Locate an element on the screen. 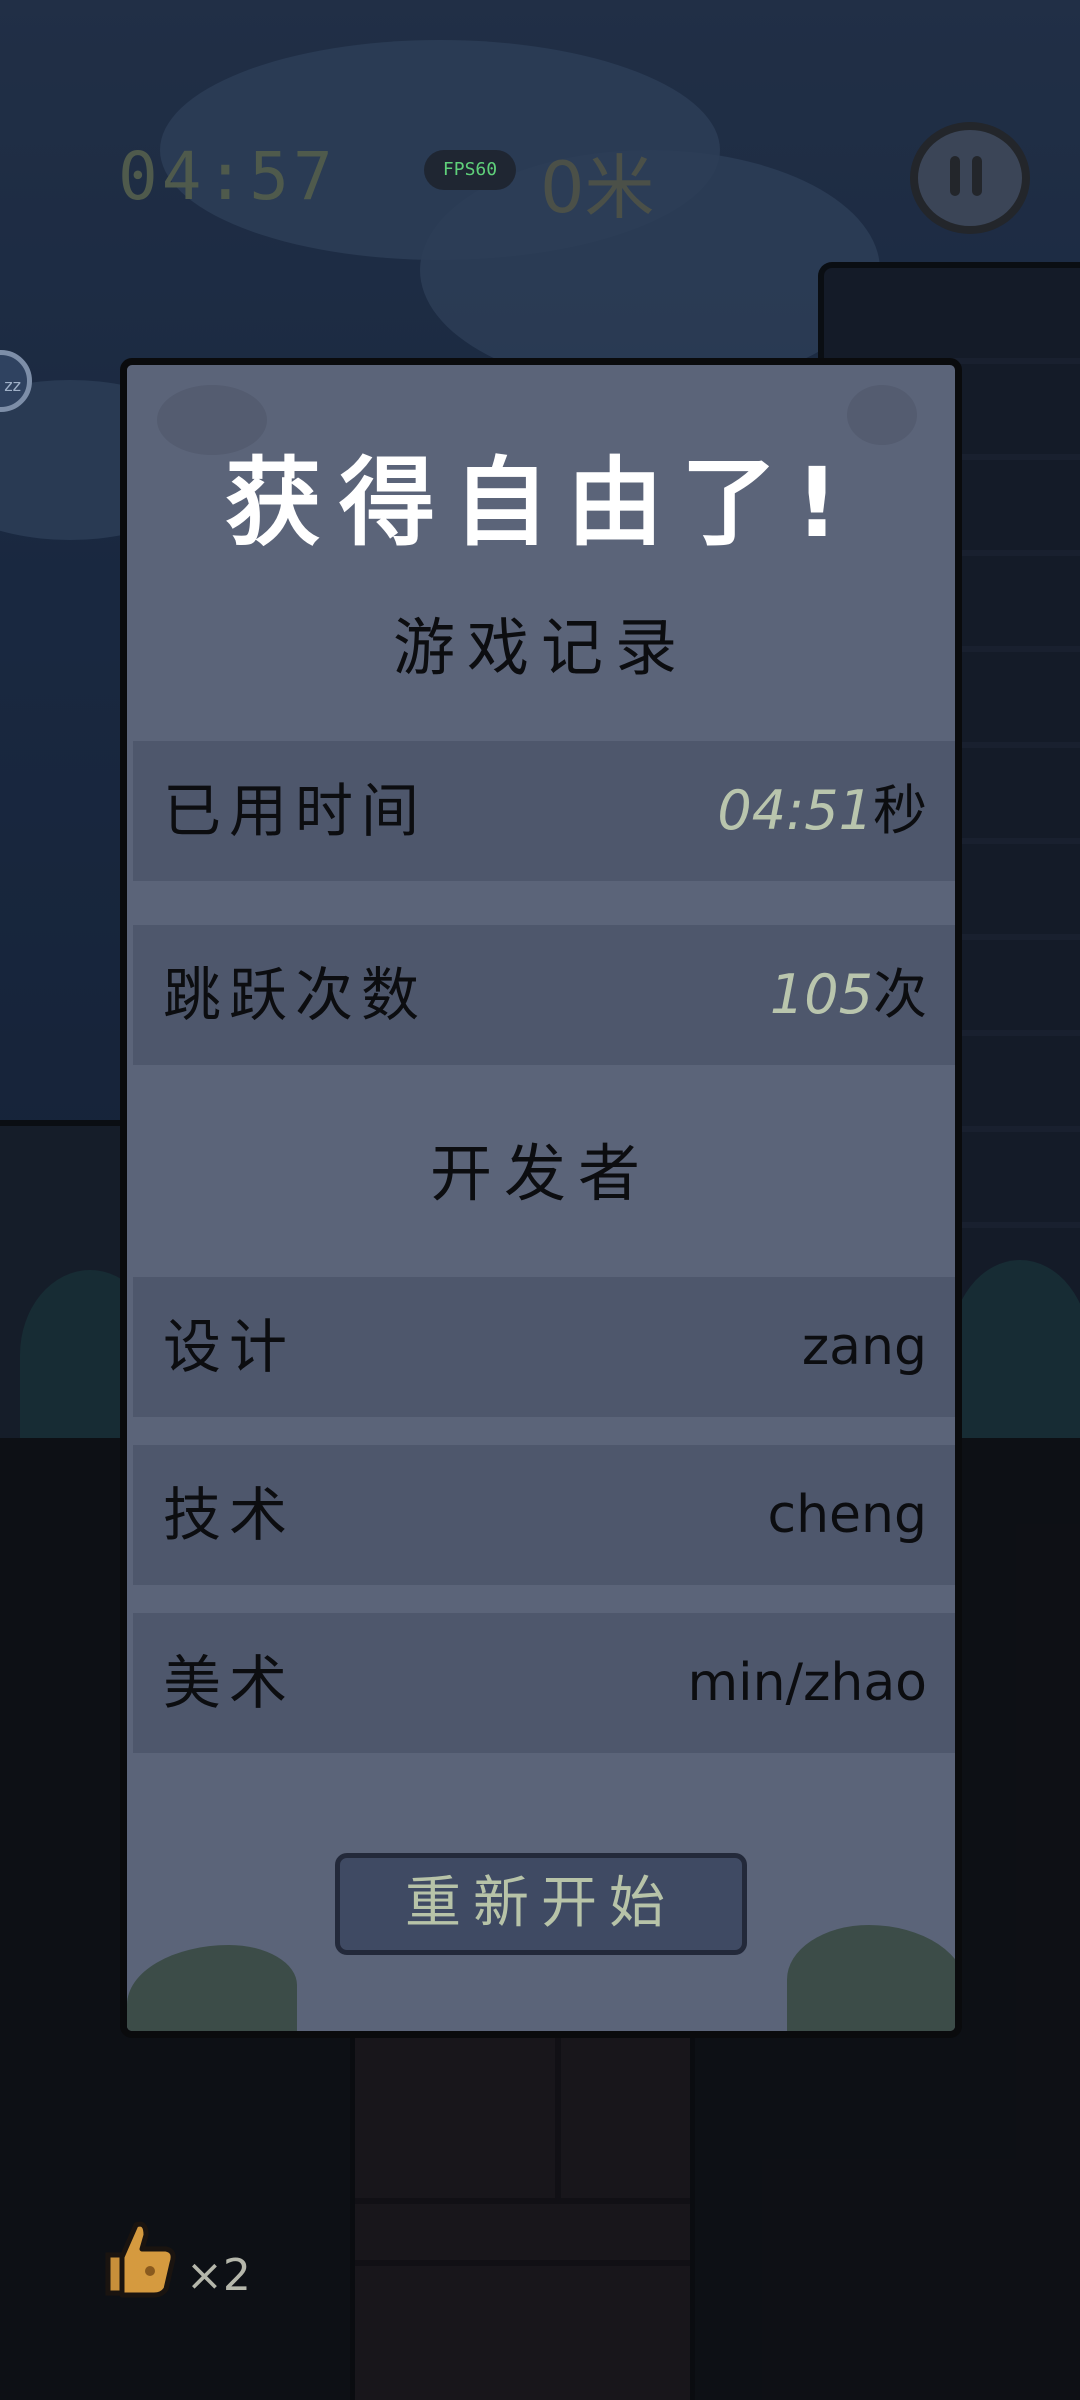 The image size is (1080, 2400). game-timer: 04:57 is located at coordinates (227, 176).